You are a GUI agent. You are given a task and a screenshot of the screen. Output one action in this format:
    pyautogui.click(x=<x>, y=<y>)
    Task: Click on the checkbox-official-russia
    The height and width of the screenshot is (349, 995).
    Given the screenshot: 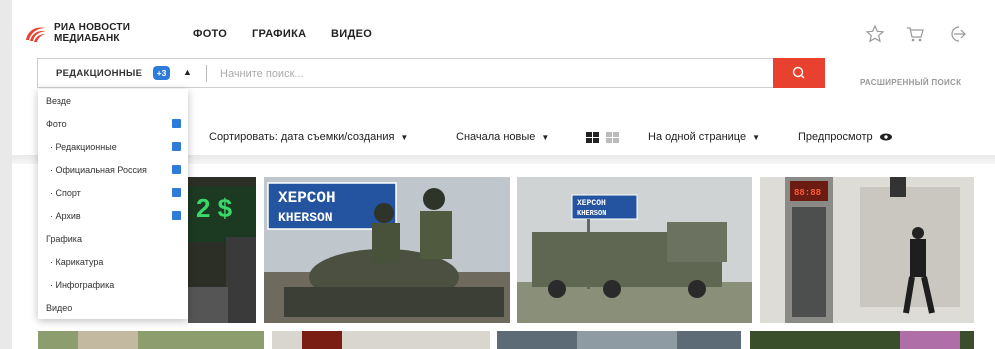 What is the action you would take?
    pyautogui.click(x=176, y=169)
    